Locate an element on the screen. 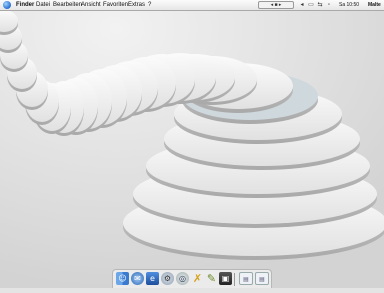  modem-icon: ⇆ is located at coordinates (320, 5).